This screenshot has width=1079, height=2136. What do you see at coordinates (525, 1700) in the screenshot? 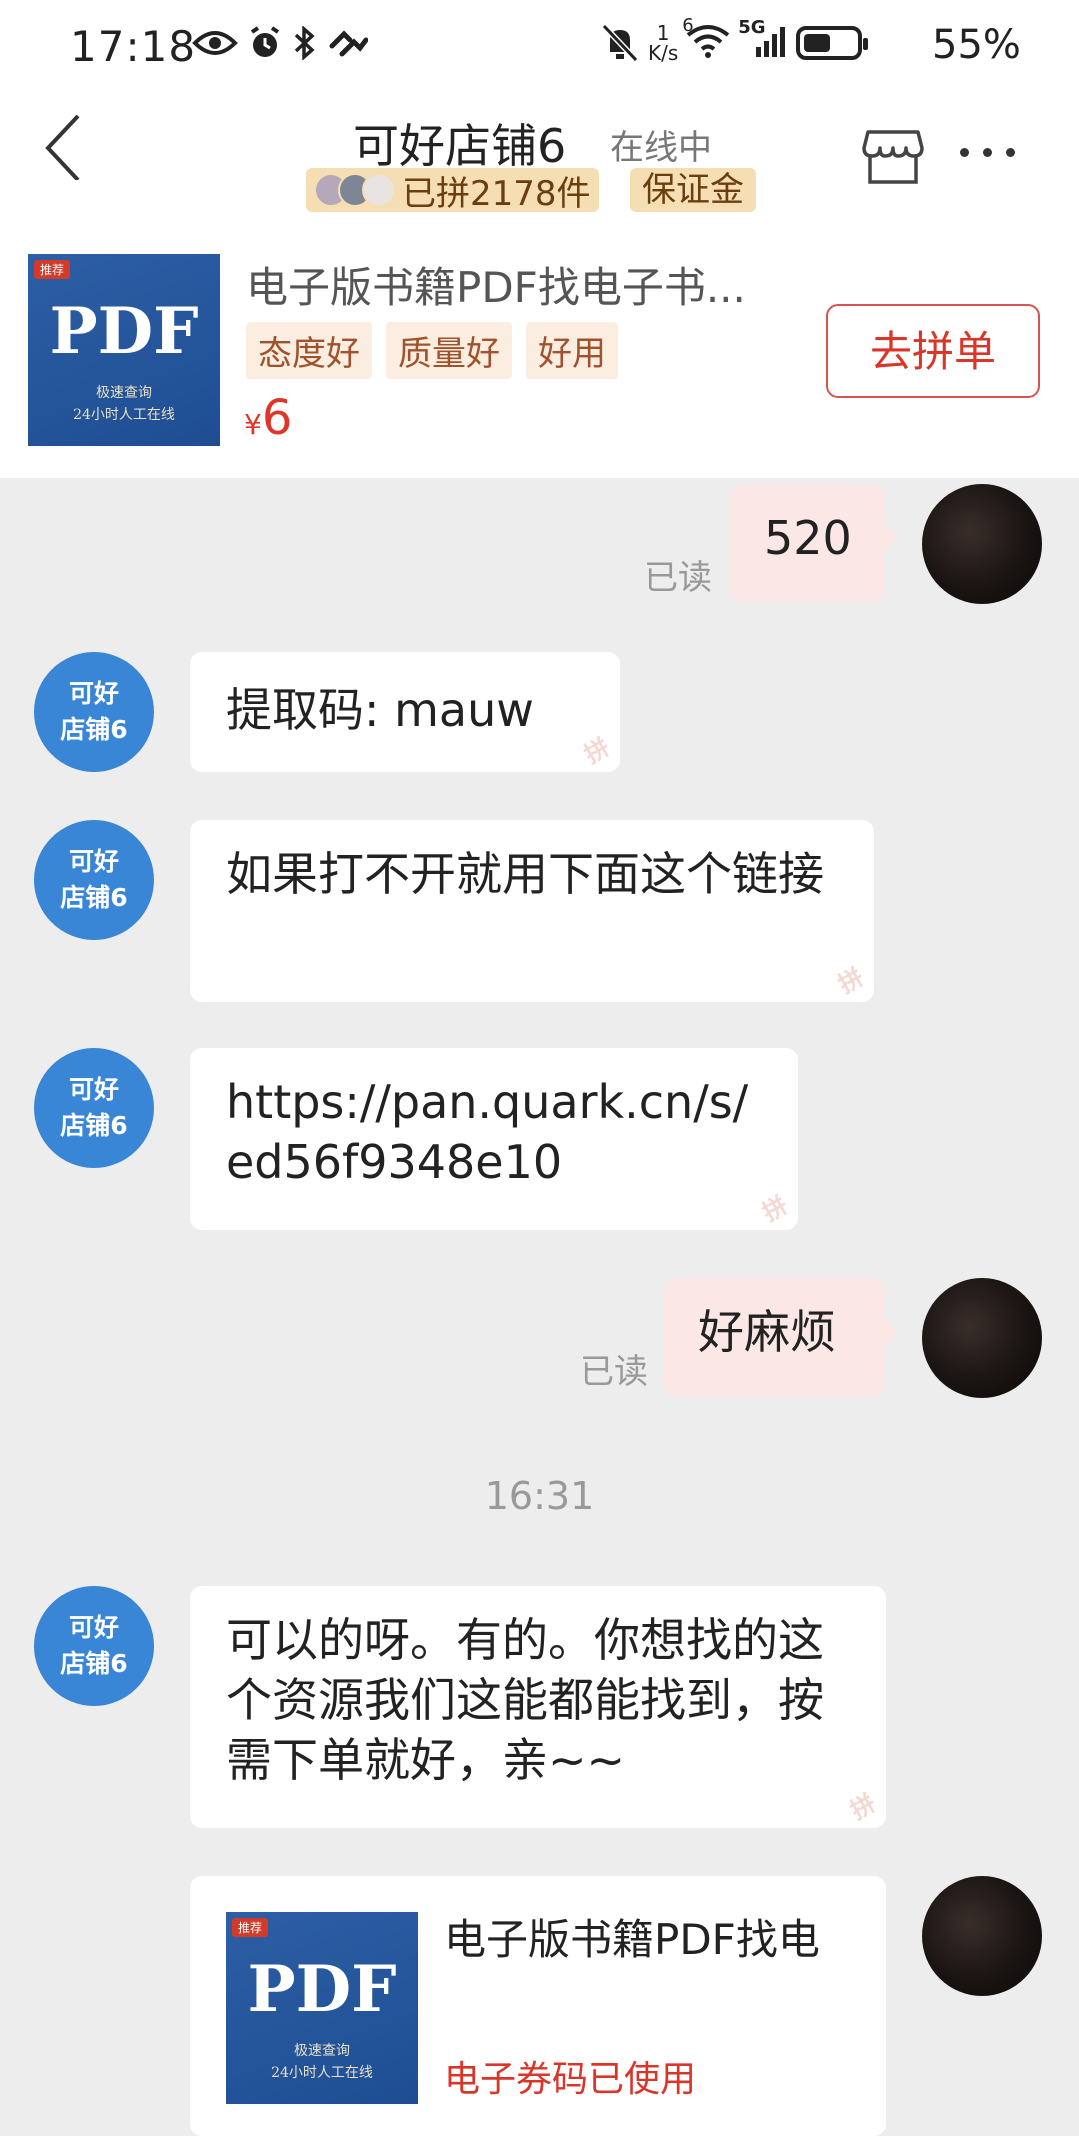
I see `message-text: 可以的呀。有的。你想找的这个资源我们这能都能找到，按需下单就好，亲~~` at bounding box center [525, 1700].